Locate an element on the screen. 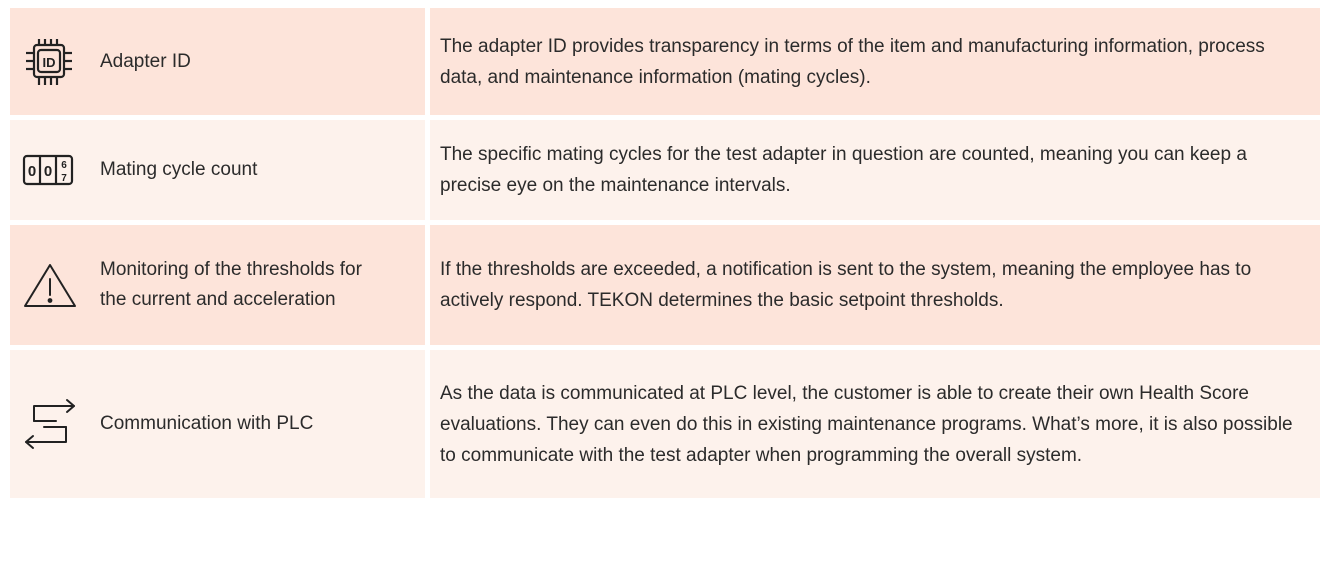  counter-digit: 6 is located at coordinates (64, 165).